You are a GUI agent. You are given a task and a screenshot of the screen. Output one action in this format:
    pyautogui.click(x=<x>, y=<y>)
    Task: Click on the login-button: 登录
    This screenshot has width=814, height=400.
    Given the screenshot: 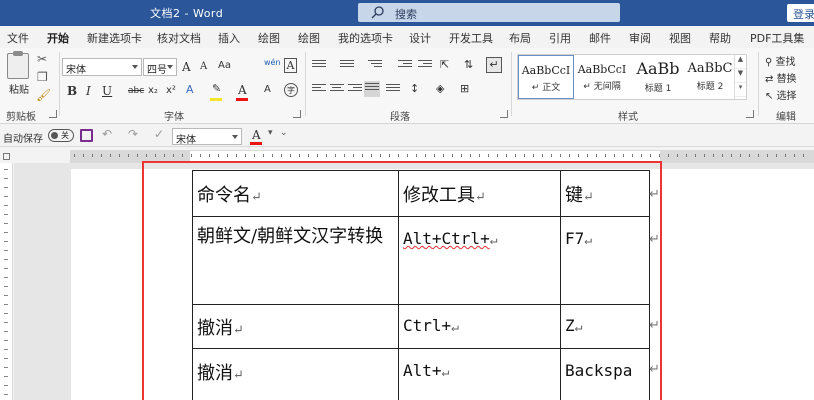 What is the action you would take?
    pyautogui.click(x=800, y=13)
    